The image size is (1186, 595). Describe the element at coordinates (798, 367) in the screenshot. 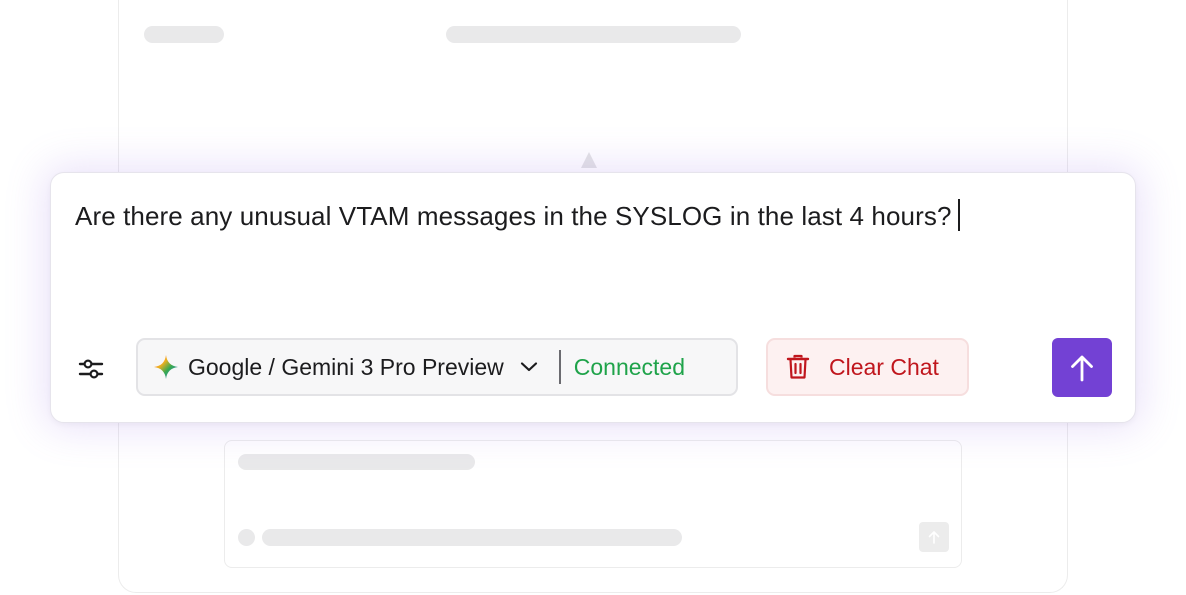

I see `trash-icon` at that location.